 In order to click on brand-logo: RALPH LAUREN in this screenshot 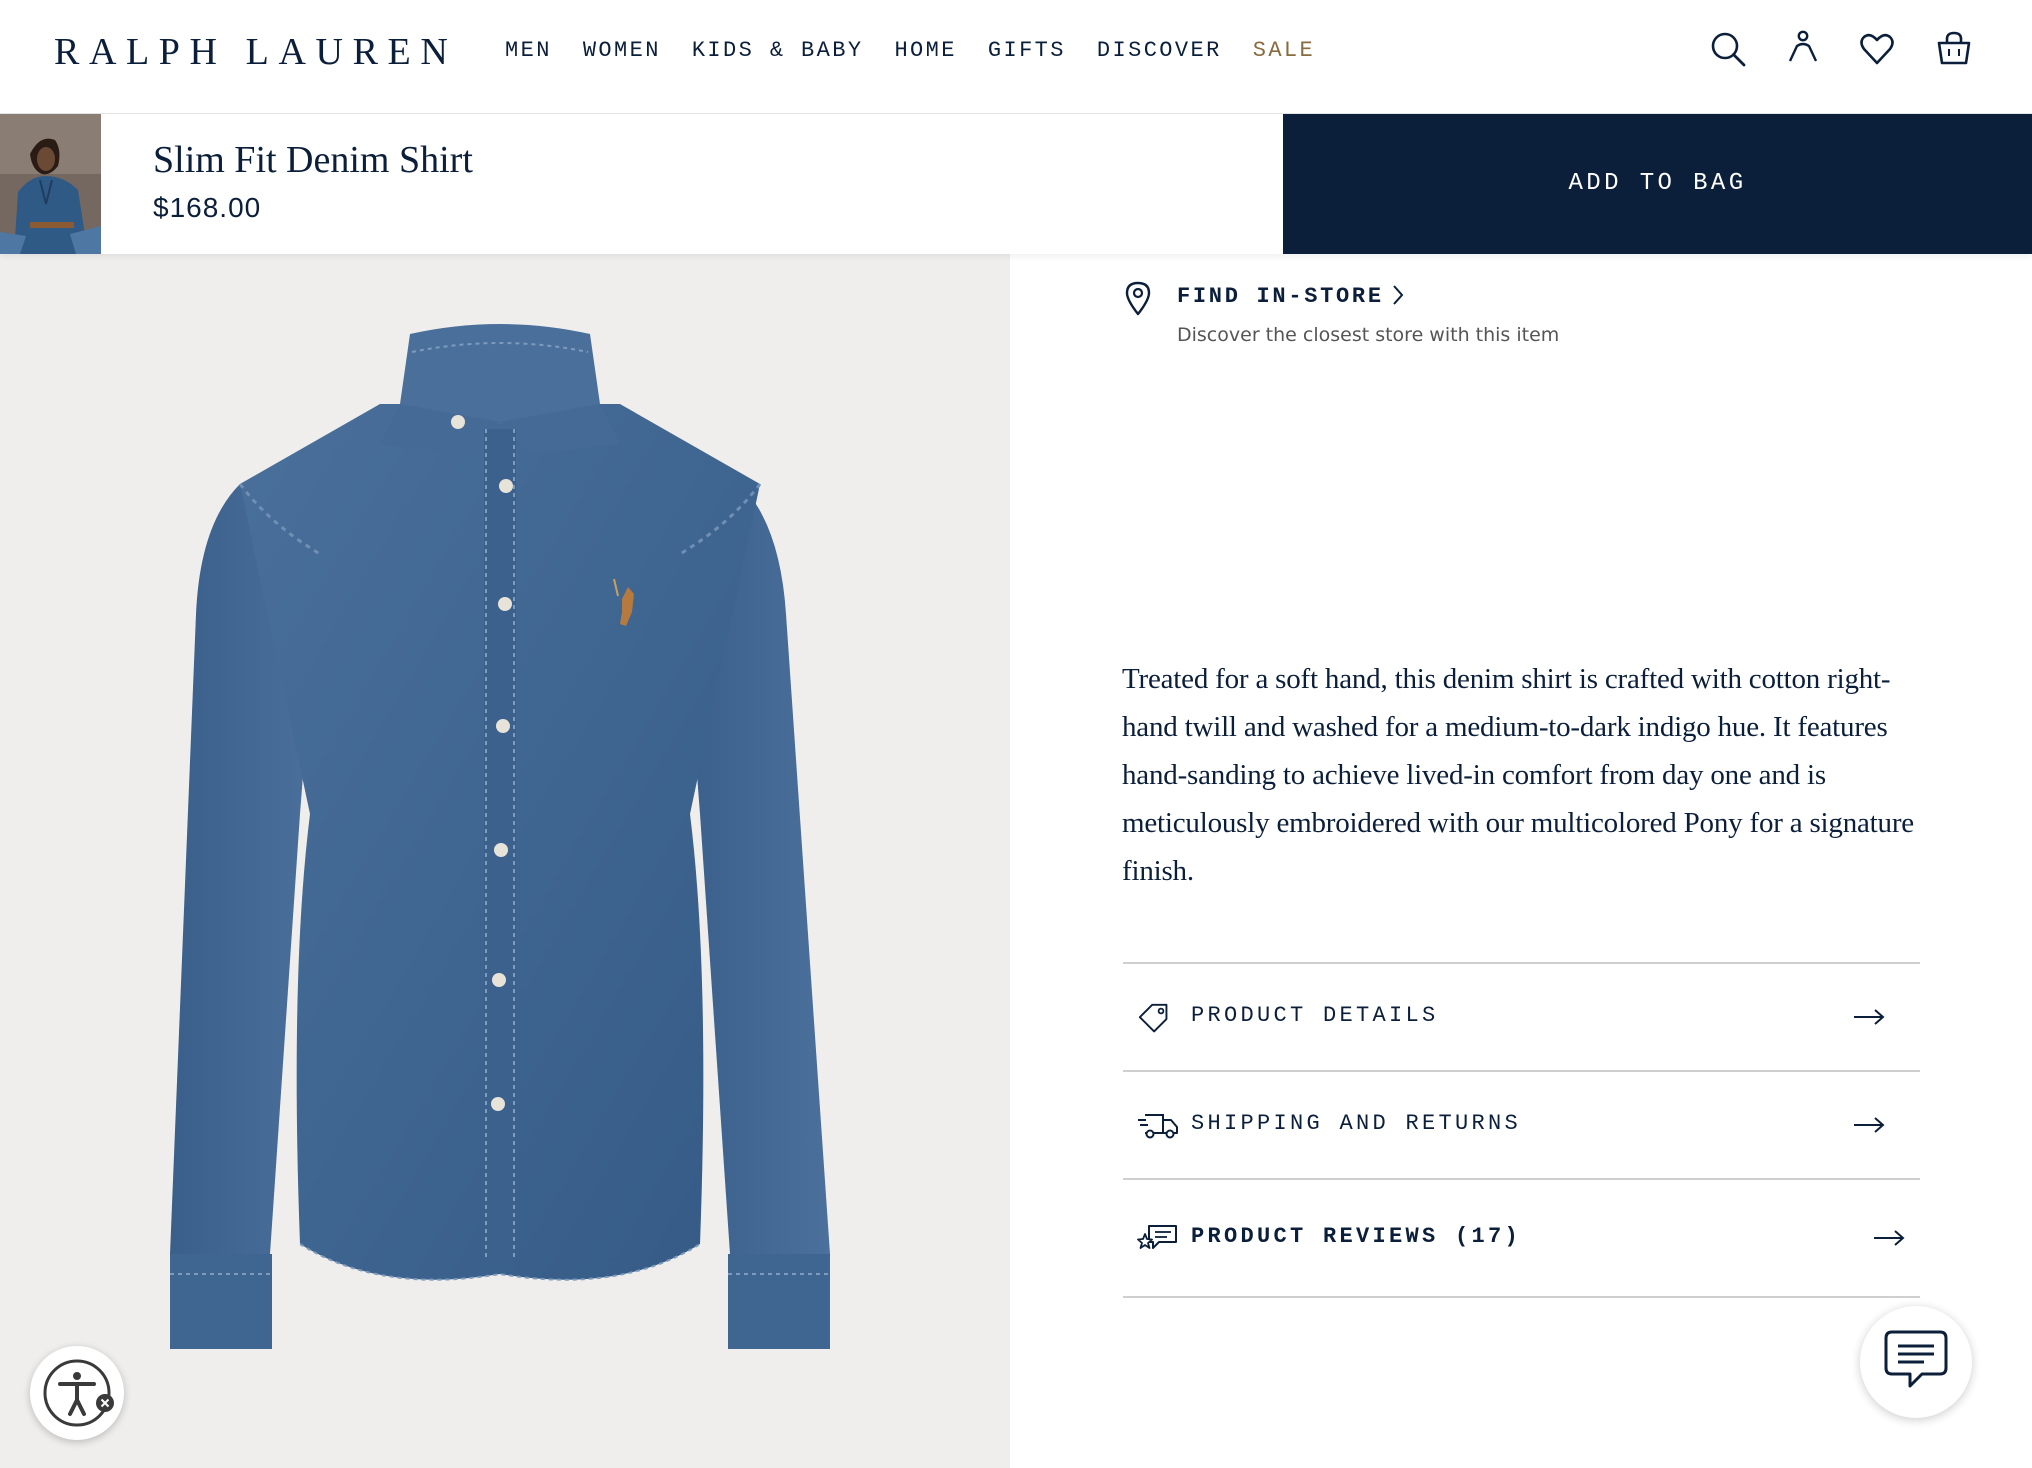, I will do `click(255, 52)`.